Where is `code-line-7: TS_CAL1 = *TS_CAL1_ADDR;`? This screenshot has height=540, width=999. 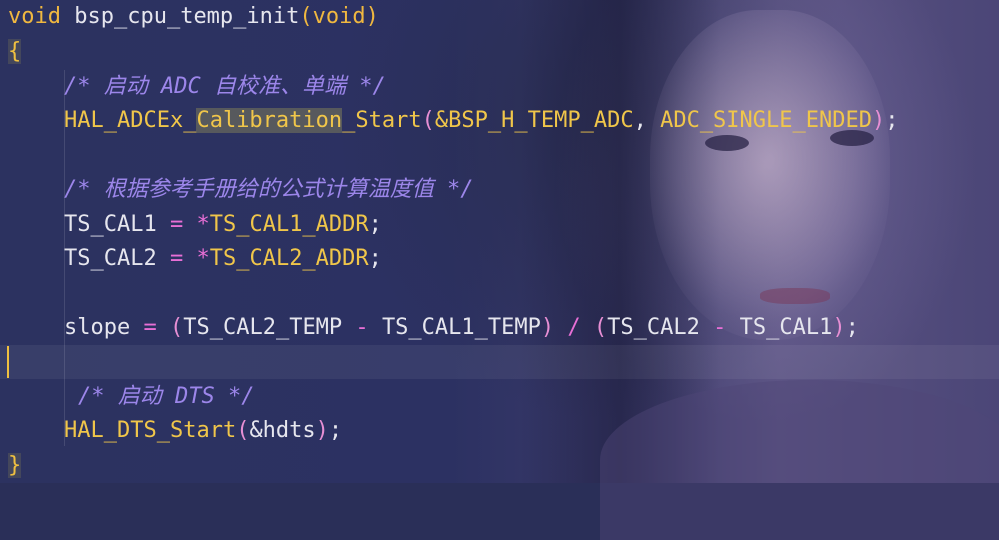 code-line-7: TS_CAL1 = *TS_CAL1_ADDR; is located at coordinates (531, 225).